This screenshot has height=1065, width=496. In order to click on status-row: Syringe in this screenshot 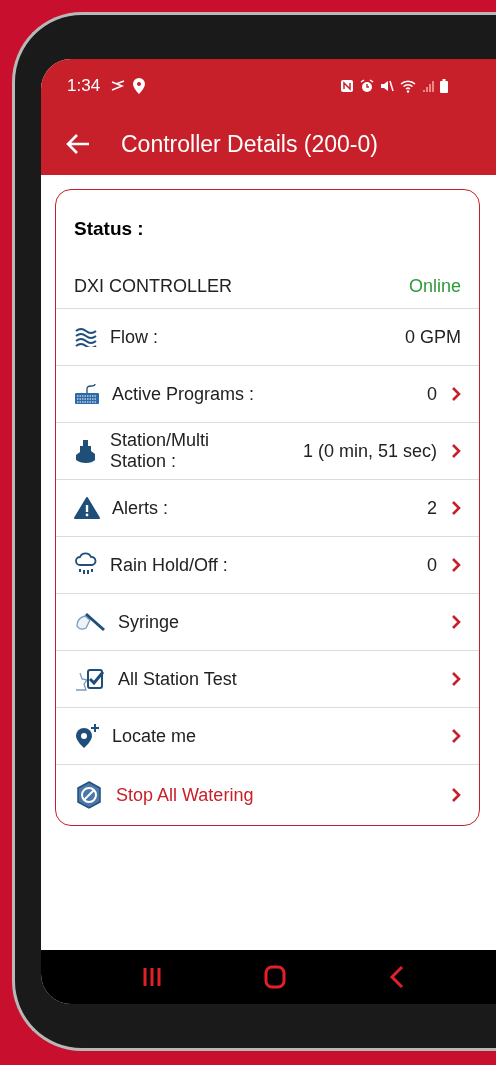, I will do `click(267, 622)`.